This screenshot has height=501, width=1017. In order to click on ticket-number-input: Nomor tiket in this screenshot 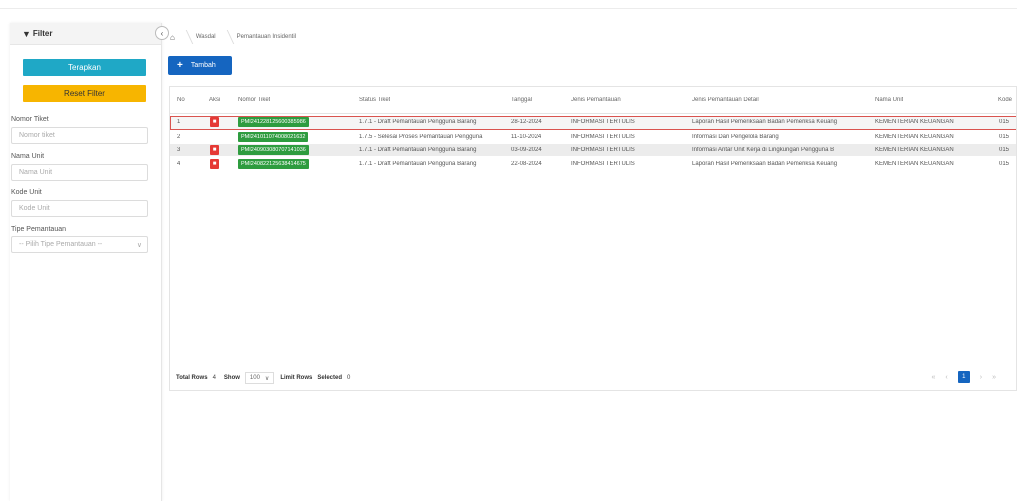, I will do `click(79, 135)`.